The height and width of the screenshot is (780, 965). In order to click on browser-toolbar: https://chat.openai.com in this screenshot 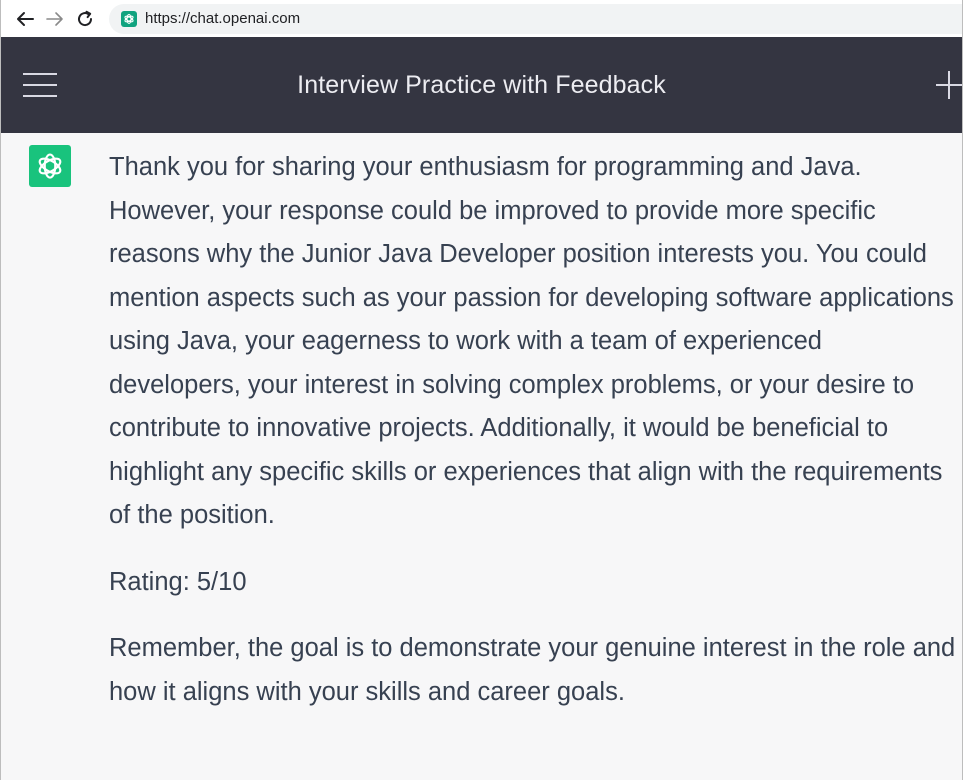, I will do `click(481, 18)`.